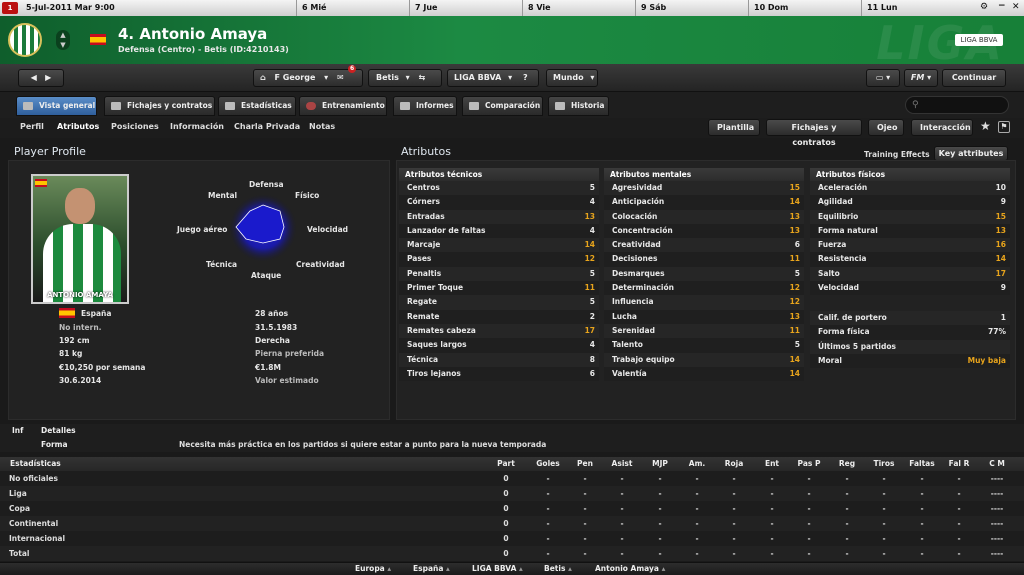 The height and width of the screenshot is (575, 1024). Describe the element at coordinates (660, 463) in the screenshot. I see `stats-column-header: MJP` at that location.